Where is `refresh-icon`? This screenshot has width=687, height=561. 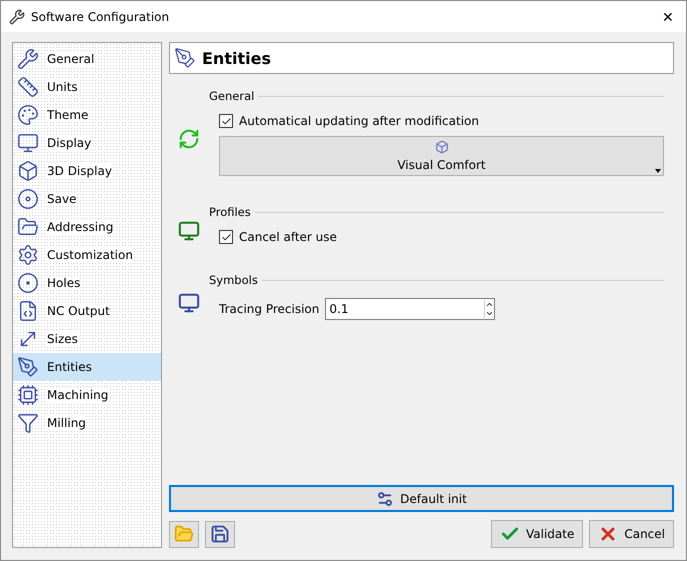 refresh-icon is located at coordinates (189, 139).